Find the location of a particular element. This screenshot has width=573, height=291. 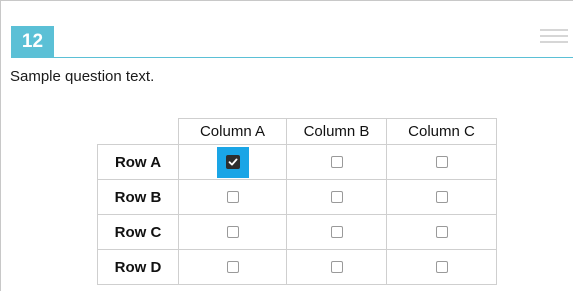

row-header: Row C is located at coordinates (138, 232).